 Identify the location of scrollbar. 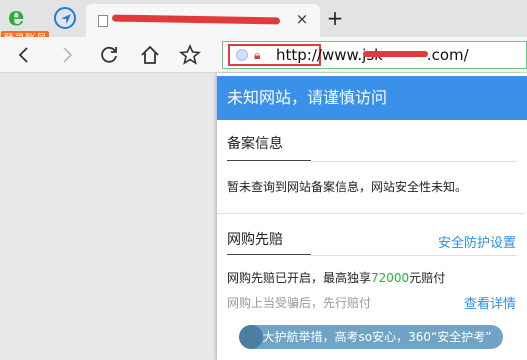
(522, 210).